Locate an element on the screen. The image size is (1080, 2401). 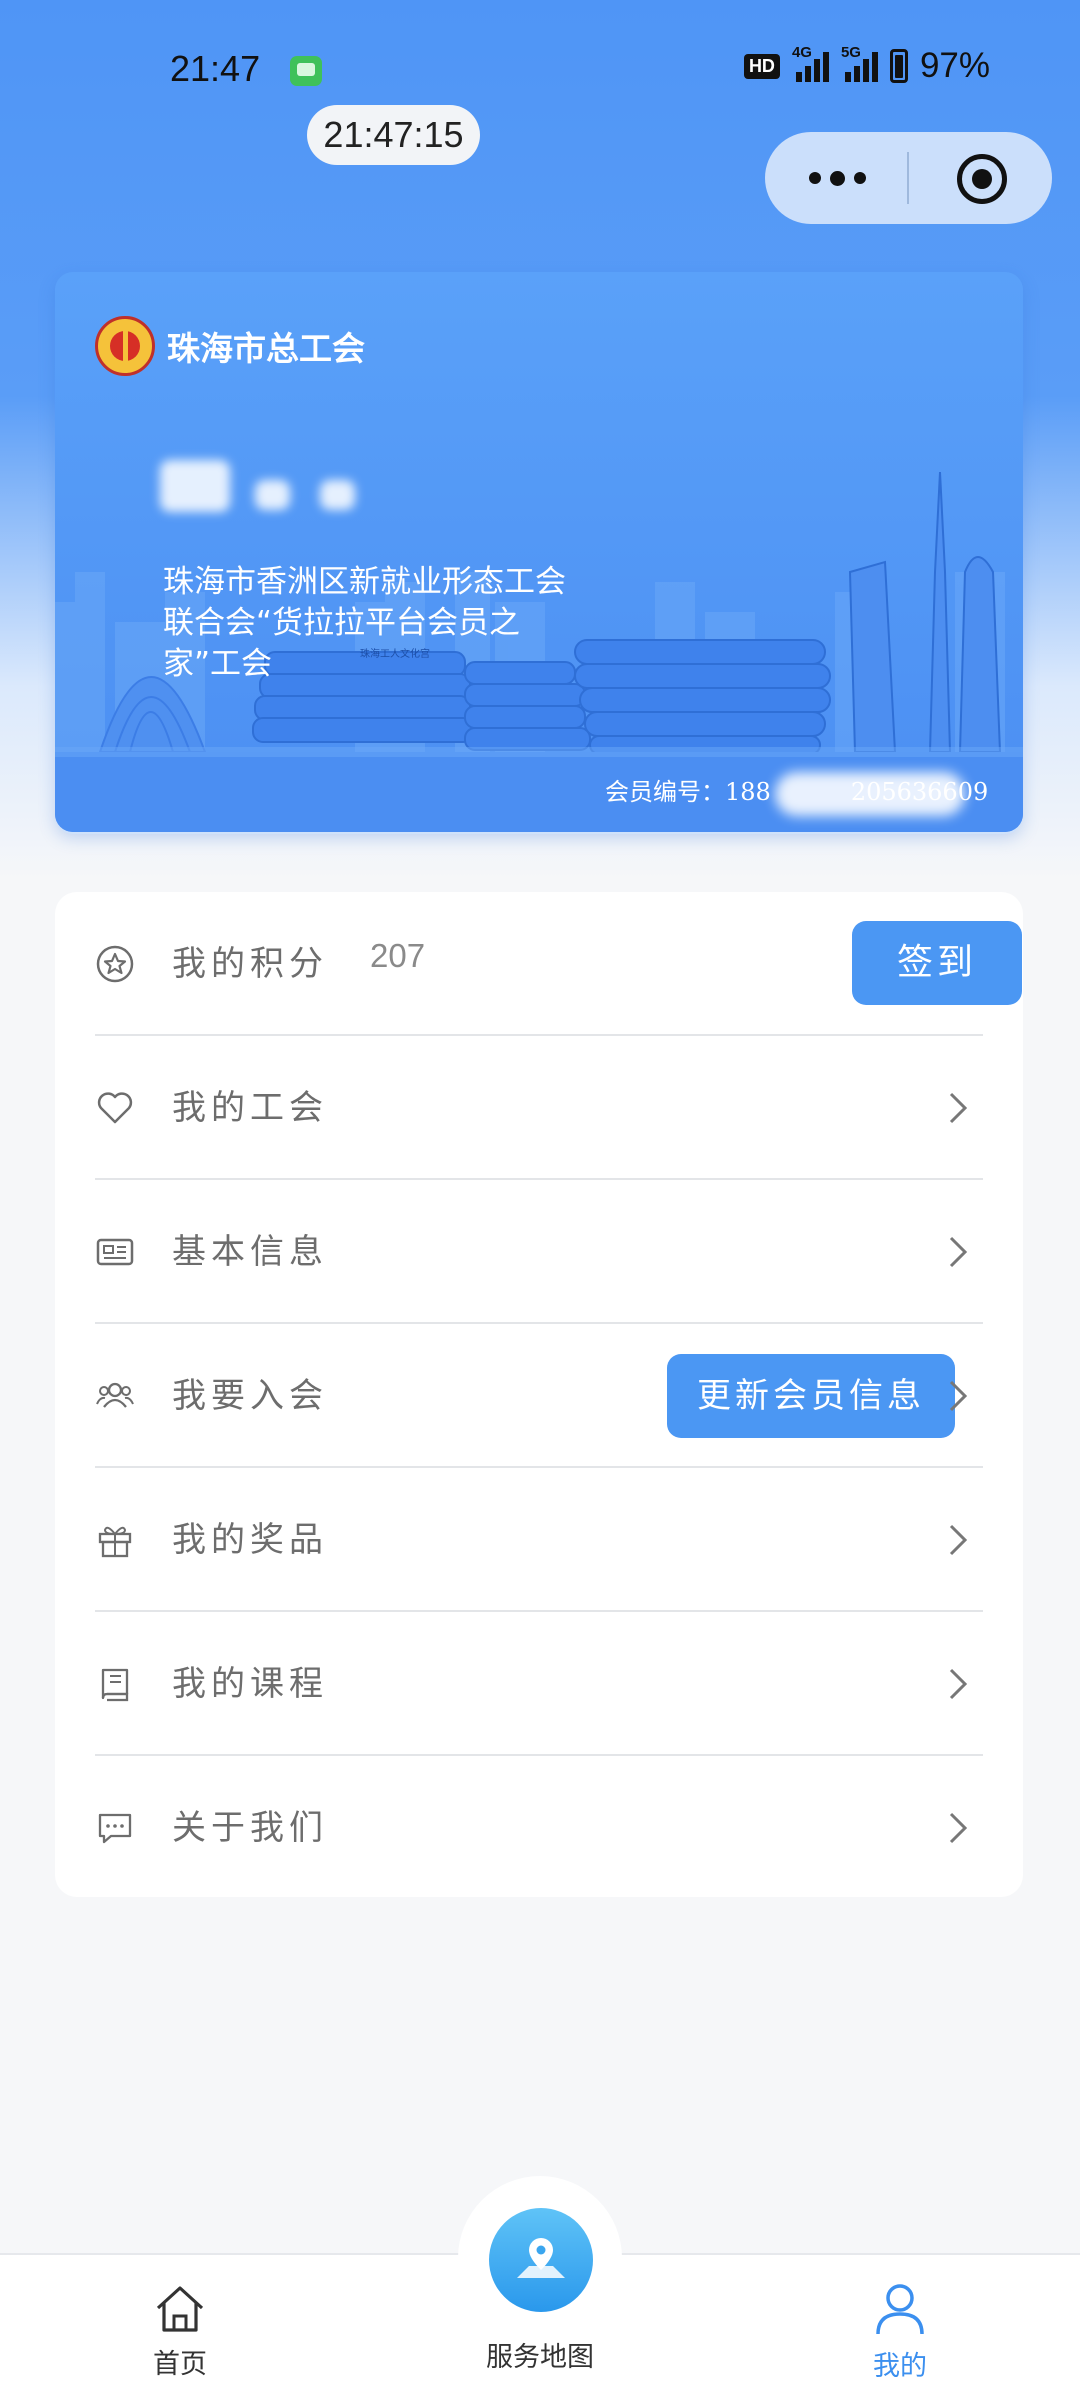
book-icon is located at coordinates (115, 1685).